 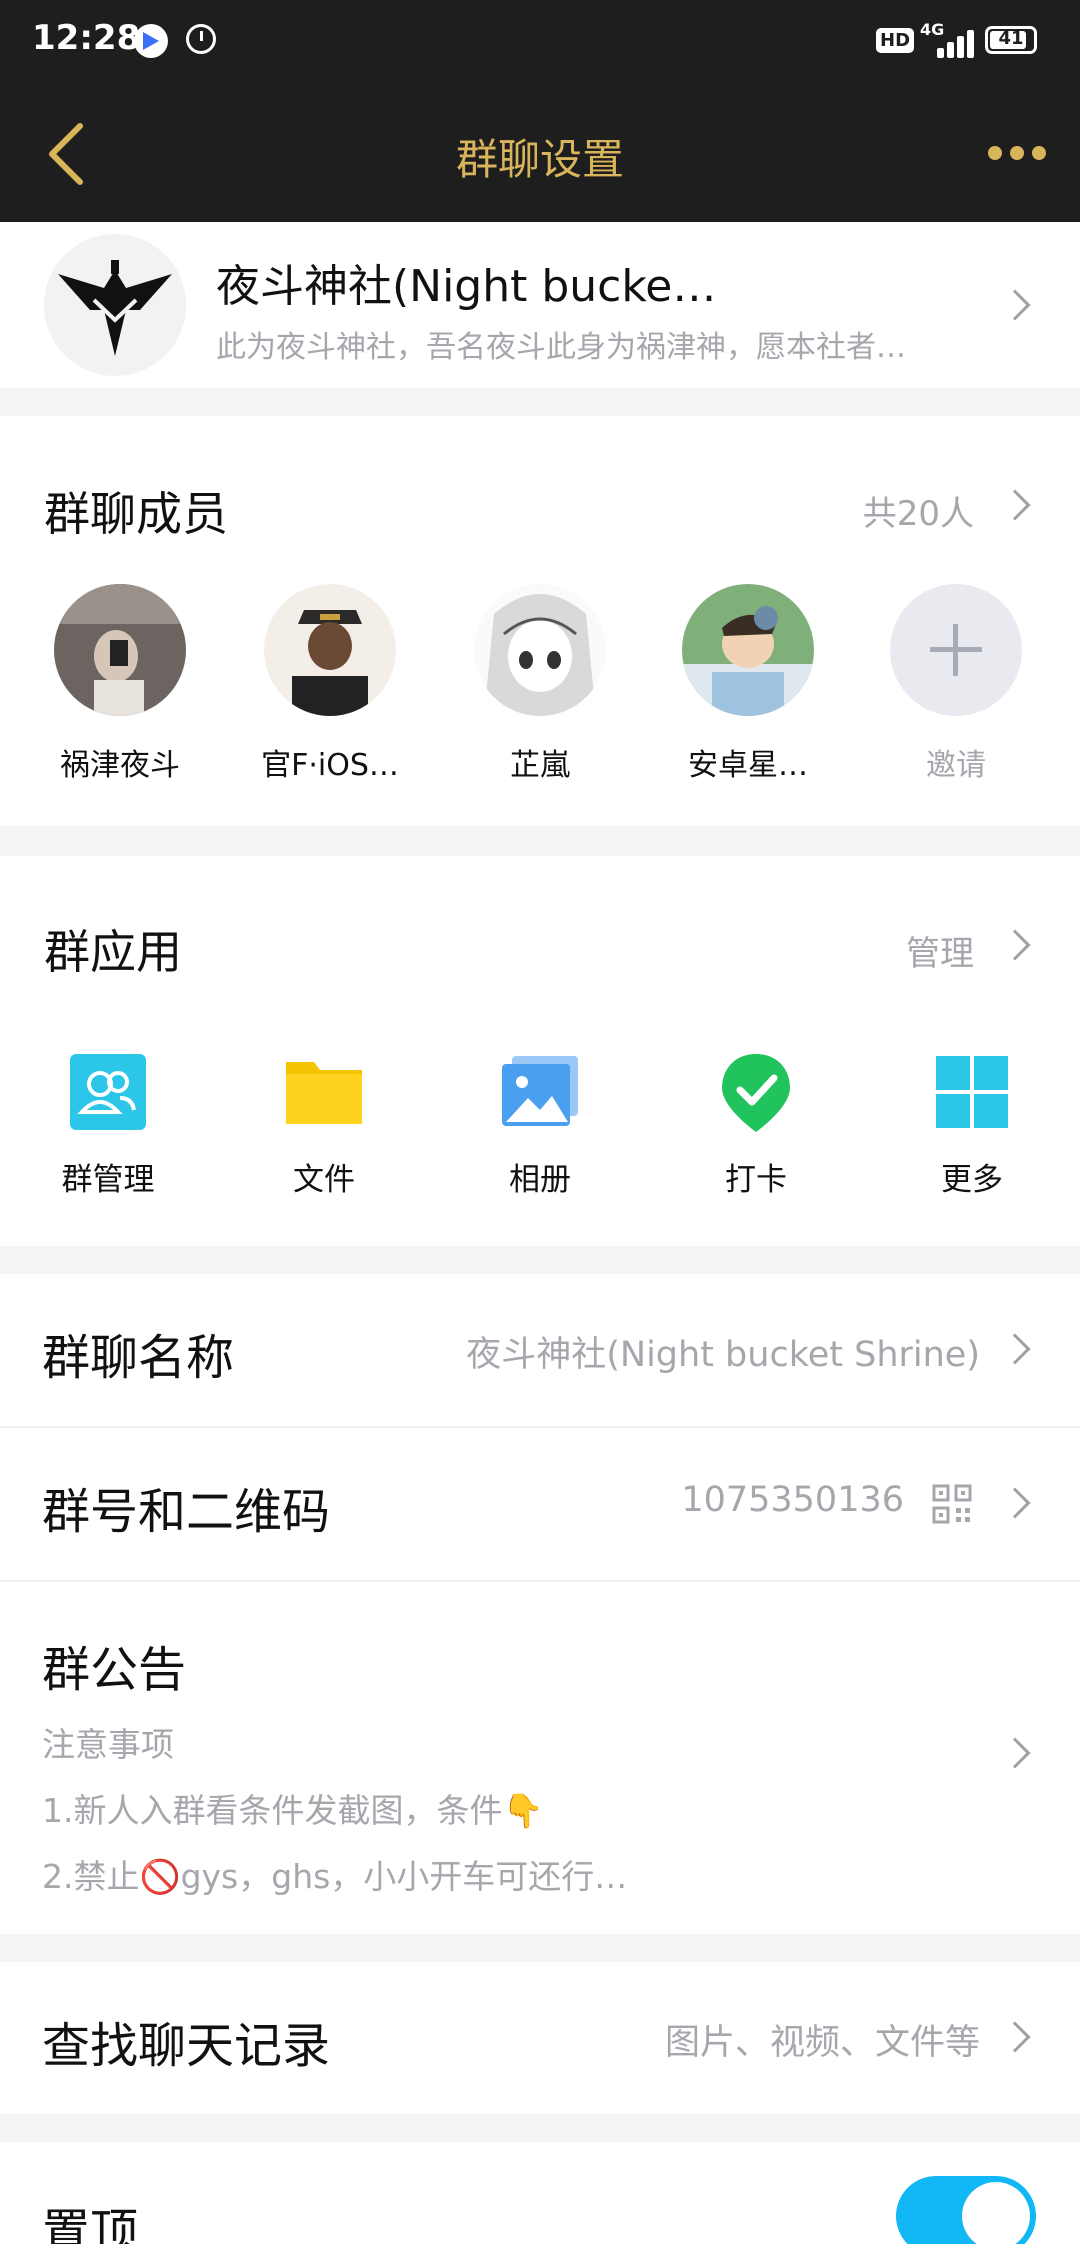 I want to click on battery-icon: 41, so click(x=1011, y=40).